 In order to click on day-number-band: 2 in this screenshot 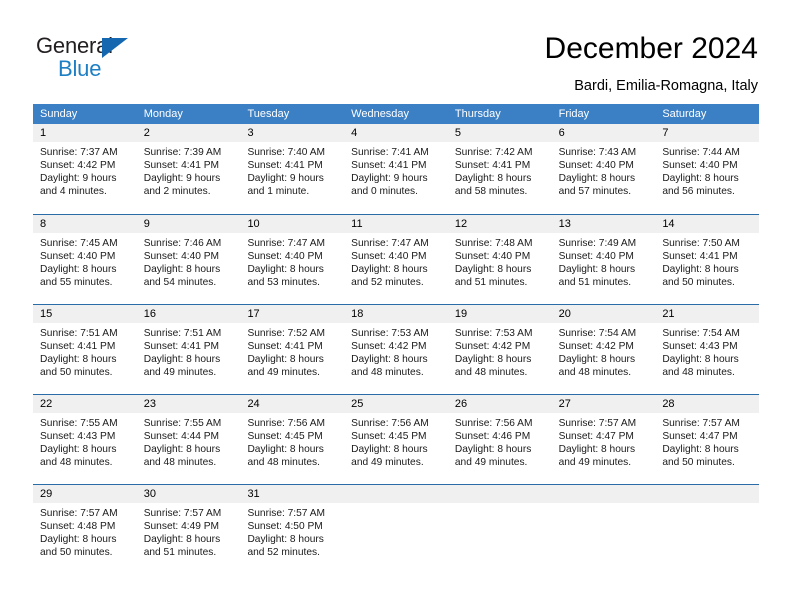, I will do `click(188, 133)`.